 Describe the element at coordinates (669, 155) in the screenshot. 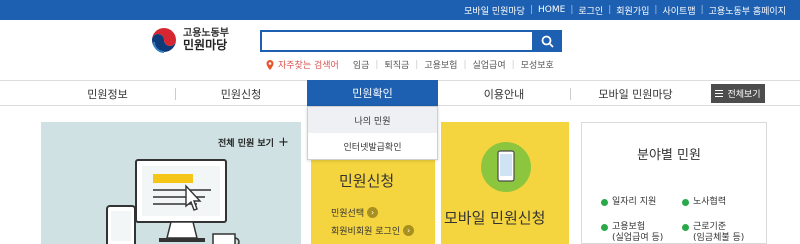

I see `field-complaints-title: 분야별 민원` at that location.